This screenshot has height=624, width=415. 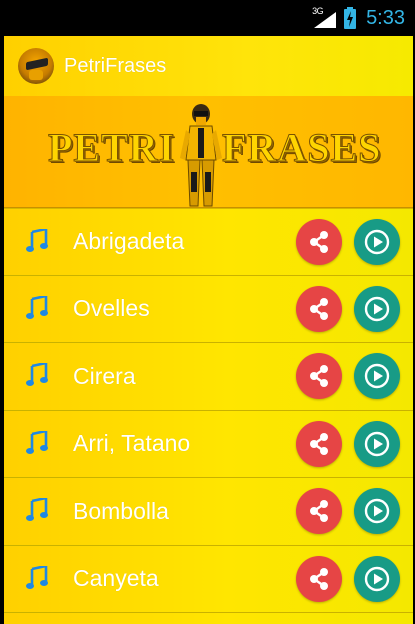 What do you see at coordinates (208, 444) in the screenshot?
I see `list-item: Arri, Tatano` at bounding box center [208, 444].